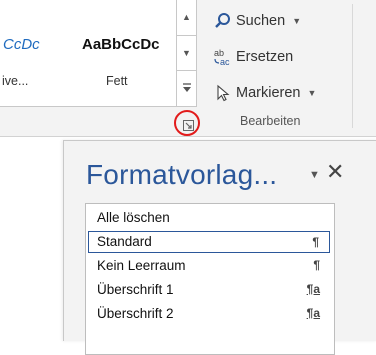 Image resolution: width=376 pixels, height=355 pixels. I want to click on group-divider, so click(352, 66).